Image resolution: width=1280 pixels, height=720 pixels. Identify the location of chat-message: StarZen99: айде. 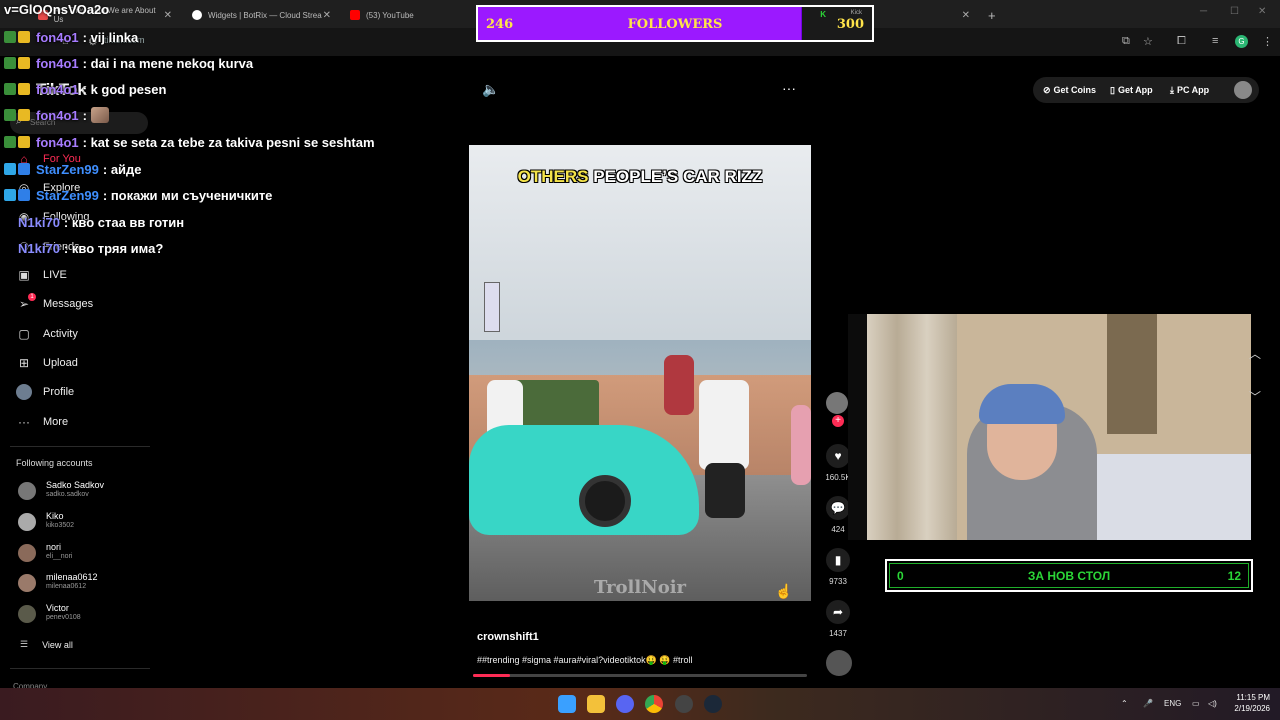
(73, 169).